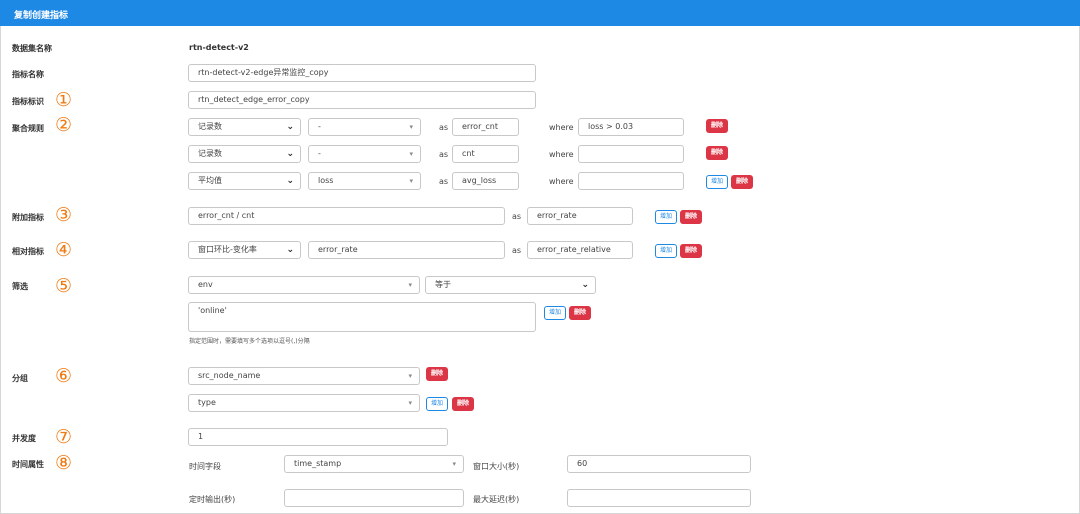 This screenshot has width=1080, height=514. I want to click on agg-func-value: 平均值, so click(210, 180).